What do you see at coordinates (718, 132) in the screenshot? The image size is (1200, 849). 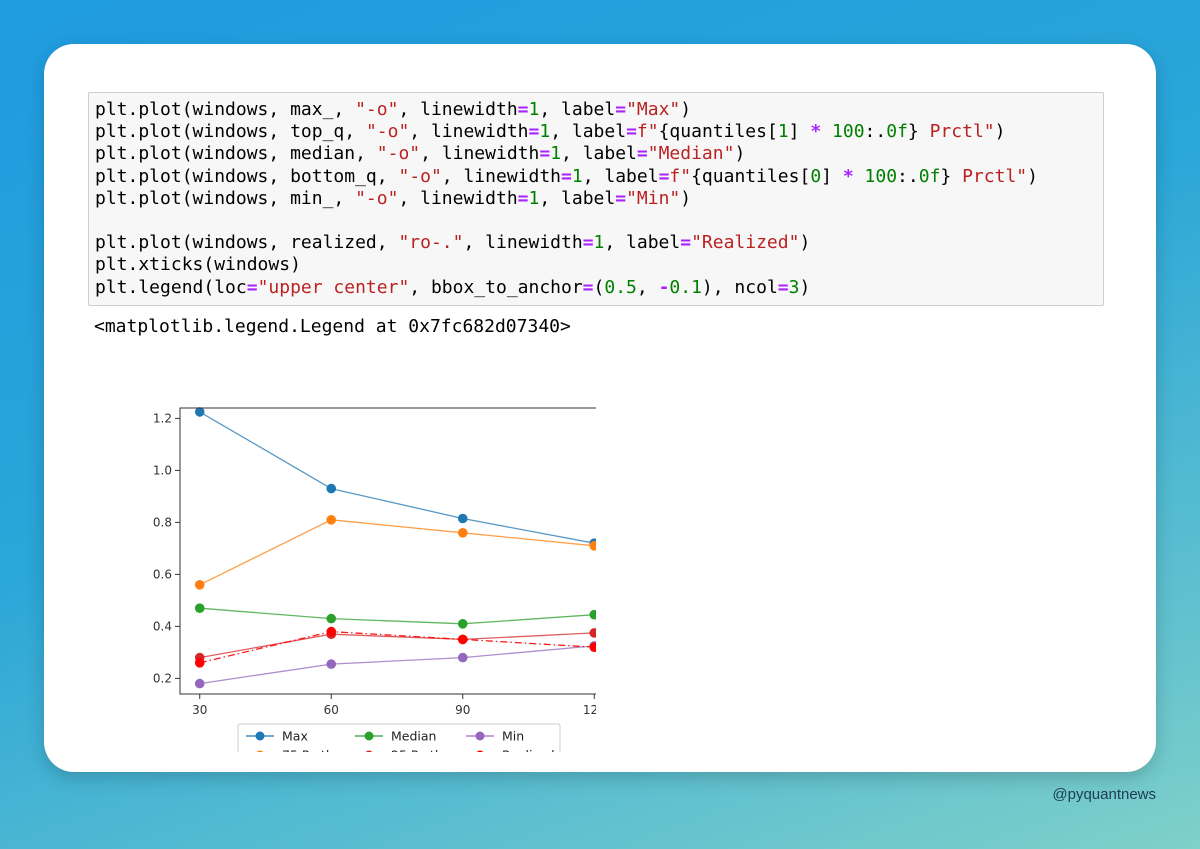 I see `code-token: {quantiles[` at bounding box center [718, 132].